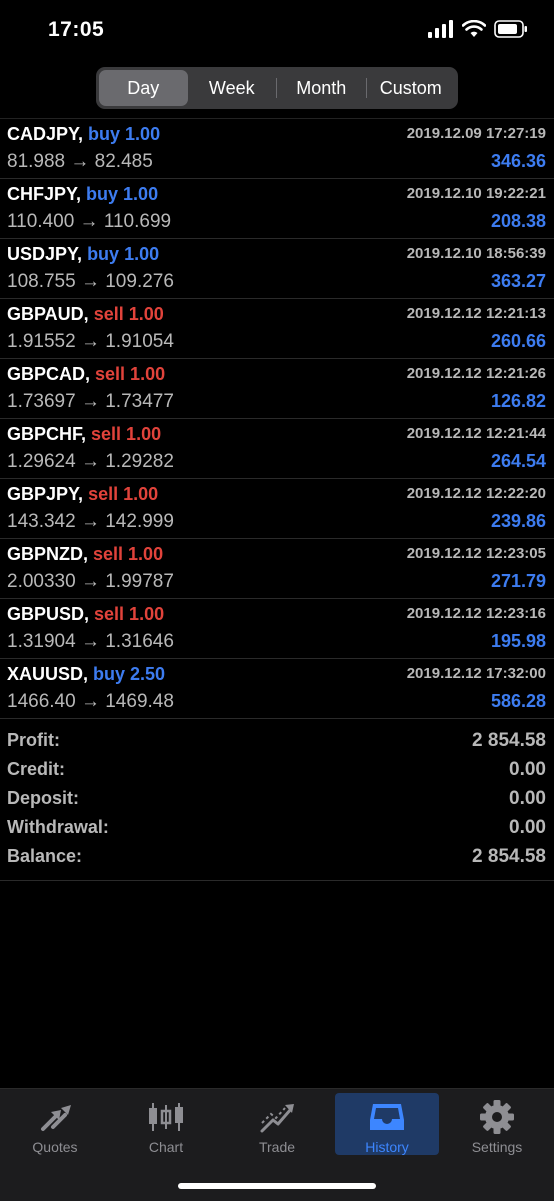 The image size is (554, 1201). I want to click on home-indicator, so click(277, 1186).